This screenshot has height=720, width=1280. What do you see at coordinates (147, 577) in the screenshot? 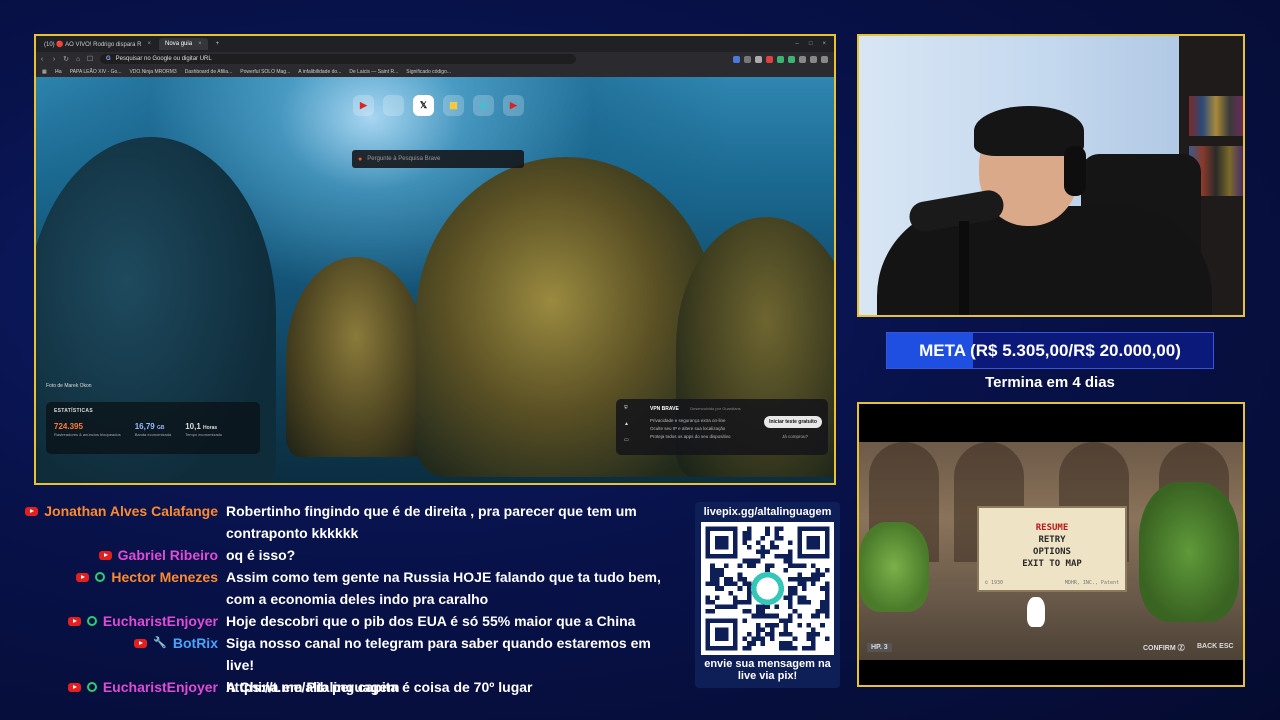
I see `chat-author: Hector Menezes` at bounding box center [147, 577].